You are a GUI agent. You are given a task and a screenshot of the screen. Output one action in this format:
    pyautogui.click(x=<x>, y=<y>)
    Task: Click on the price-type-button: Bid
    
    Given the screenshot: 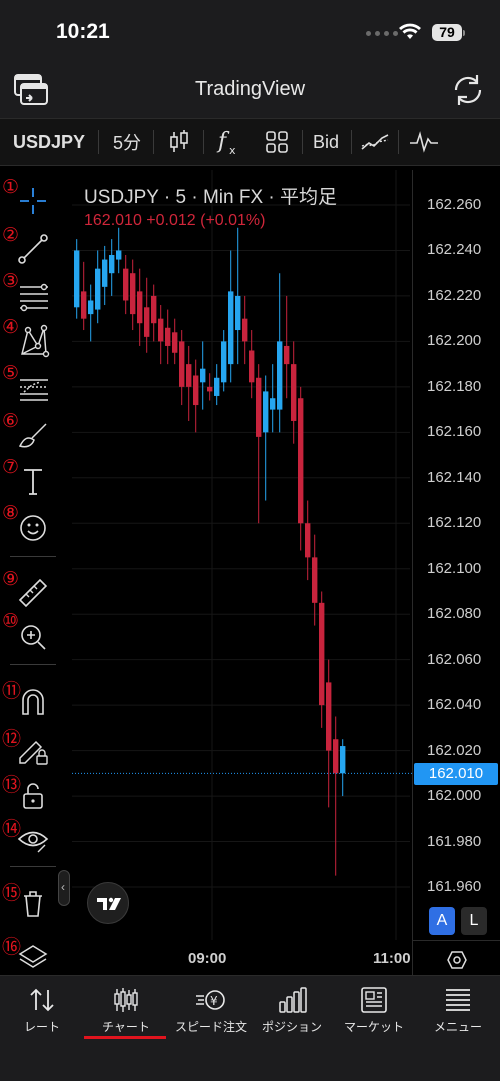 What is the action you would take?
    pyautogui.click(x=326, y=142)
    